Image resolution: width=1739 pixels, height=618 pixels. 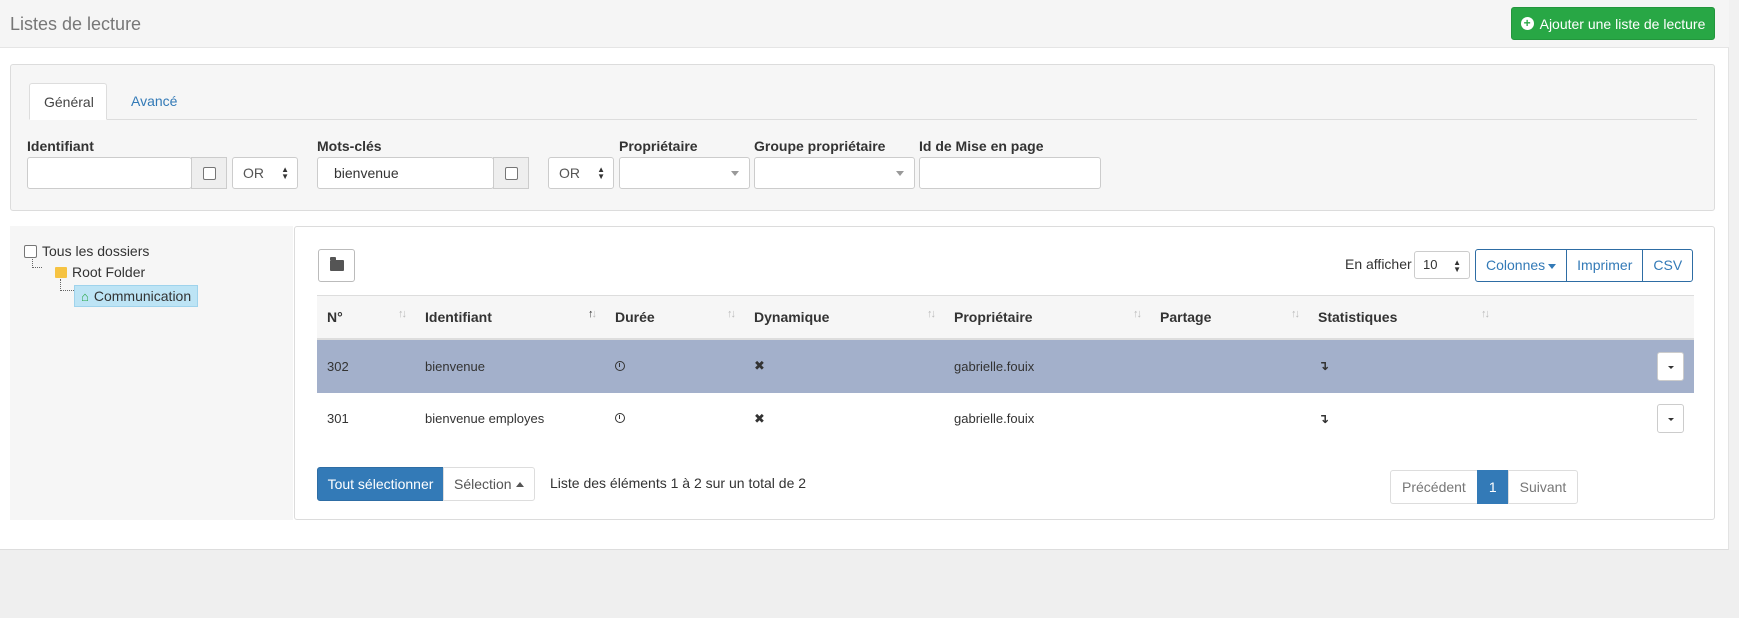 I want to click on add-playlist-label: Ajouter une liste de lecture, so click(x=1622, y=23).